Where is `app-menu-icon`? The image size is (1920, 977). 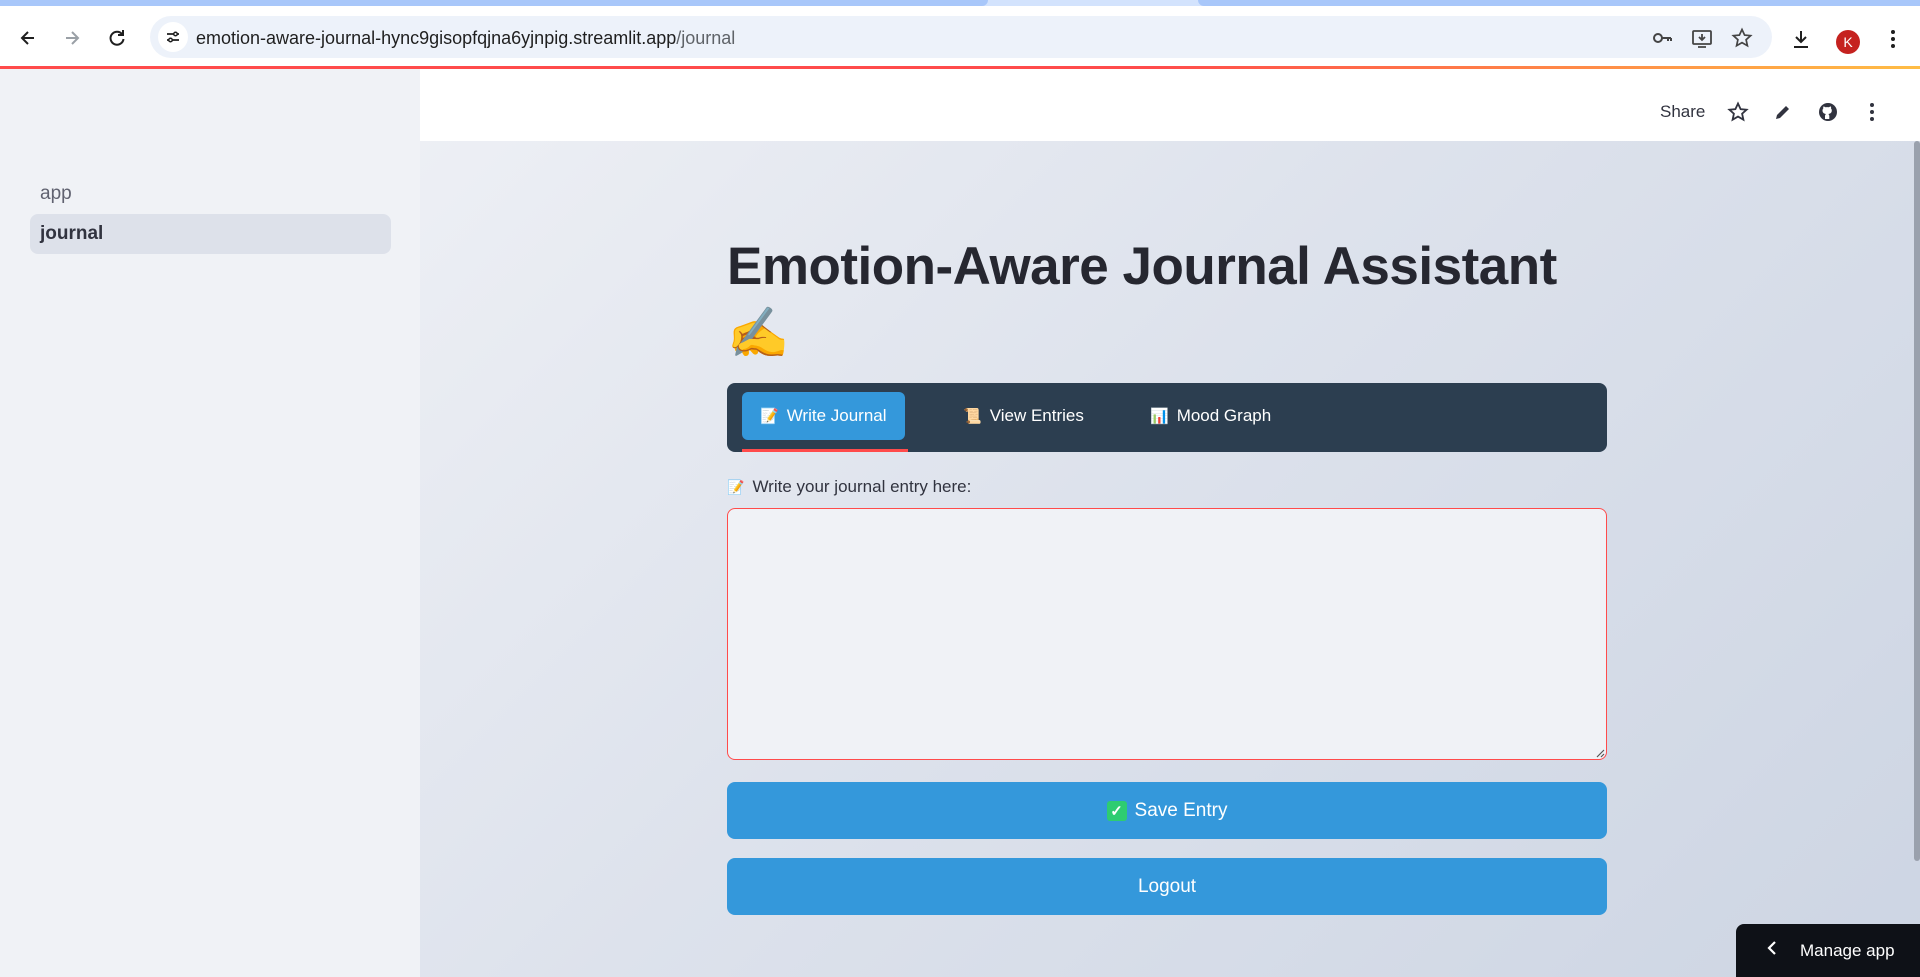 app-menu-icon is located at coordinates (1872, 112).